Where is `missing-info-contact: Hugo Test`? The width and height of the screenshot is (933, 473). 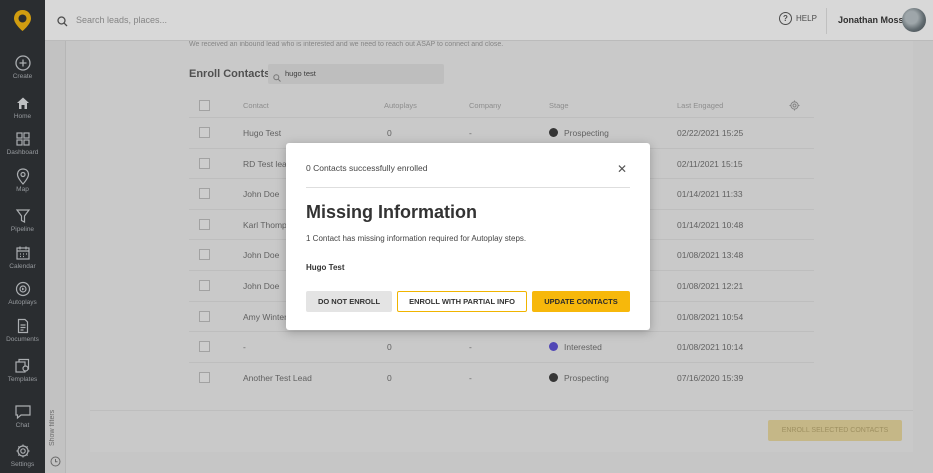
missing-info-contact: Hugo Test is located at coordinates (325, 267).